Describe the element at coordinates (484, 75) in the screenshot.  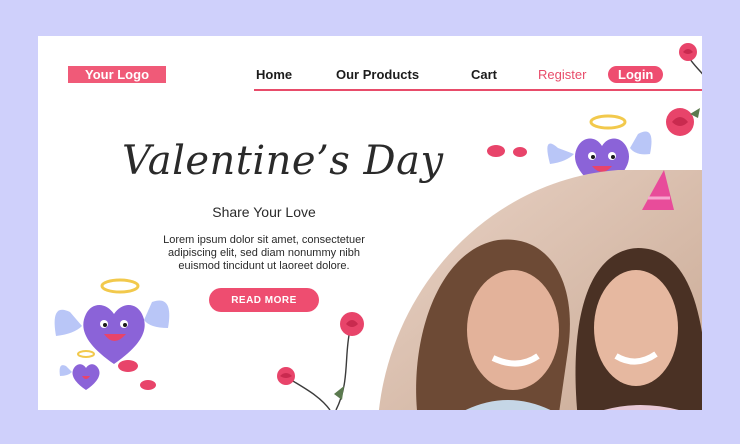
I see `nav-cart: Cart` at that location.